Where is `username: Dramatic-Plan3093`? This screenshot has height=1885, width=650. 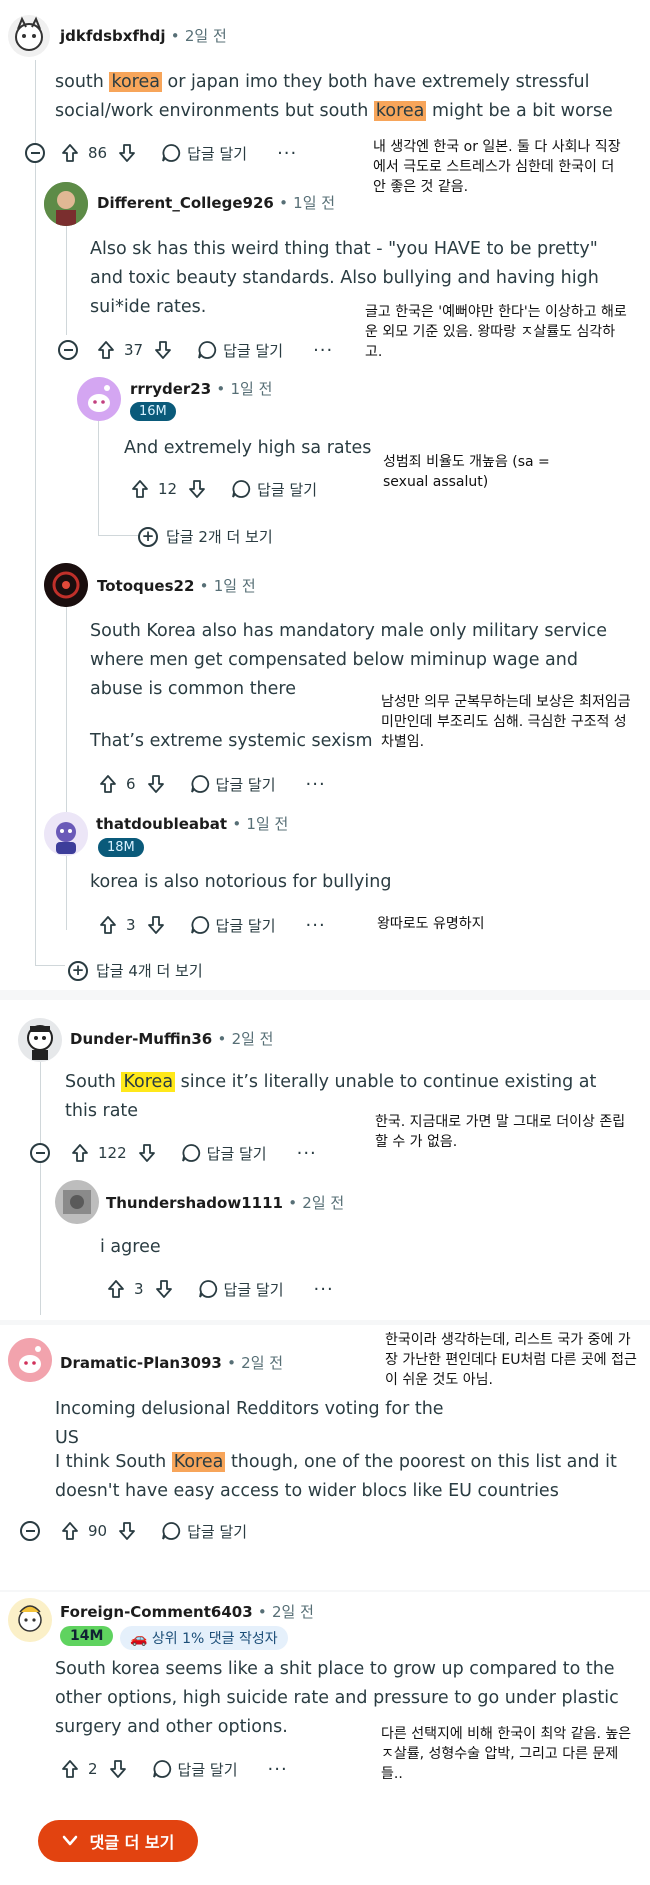 username: Dramatic-Plan3093 is located at coordinates (141, 1363).